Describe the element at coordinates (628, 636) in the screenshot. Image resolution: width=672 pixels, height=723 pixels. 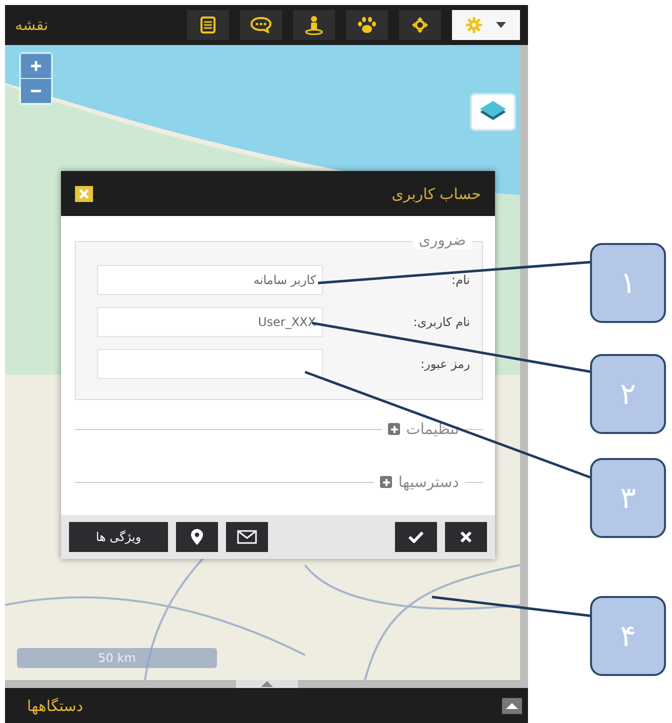
I see `callout-badge: ۴` at that location.